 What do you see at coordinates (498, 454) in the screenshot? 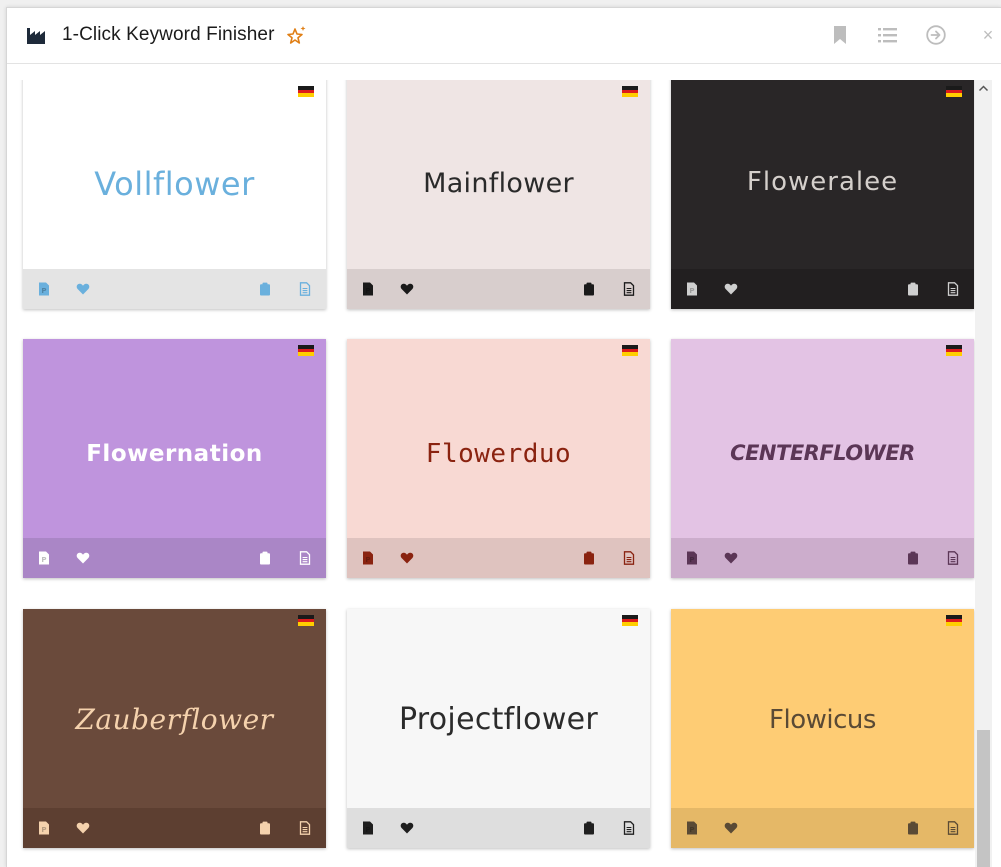
I see `keyword-name: Flowerduo` at bounding box center [498, 454].